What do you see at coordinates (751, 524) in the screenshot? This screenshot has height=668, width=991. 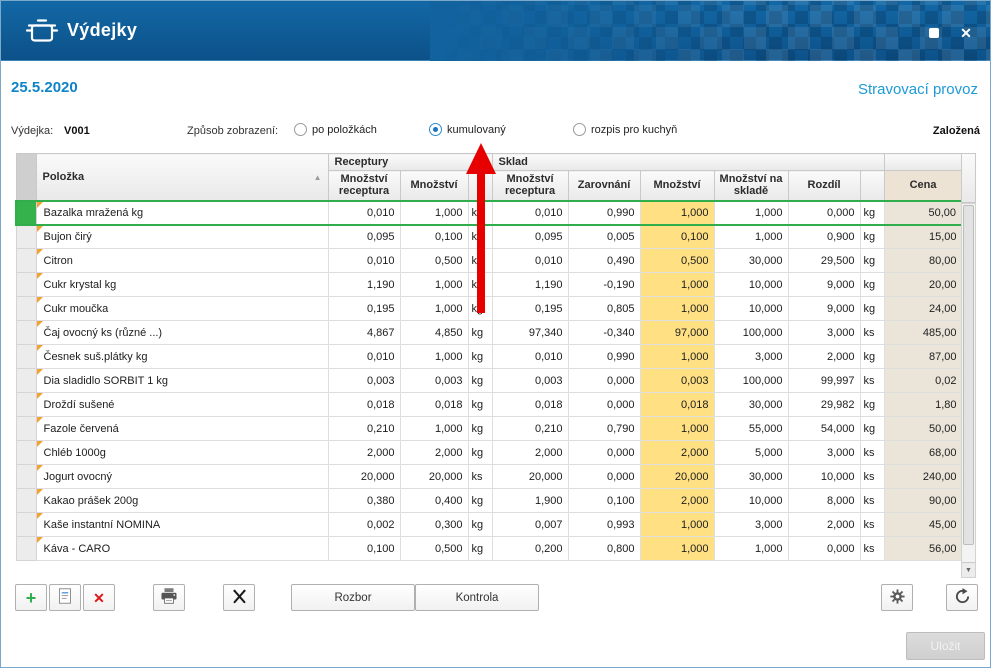 I see `value-cell: 3,000` at bounding box center [751, 524].